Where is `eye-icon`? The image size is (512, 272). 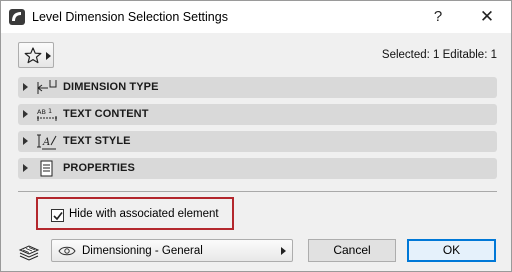
eye-icon is located at coordinates (67, 251).